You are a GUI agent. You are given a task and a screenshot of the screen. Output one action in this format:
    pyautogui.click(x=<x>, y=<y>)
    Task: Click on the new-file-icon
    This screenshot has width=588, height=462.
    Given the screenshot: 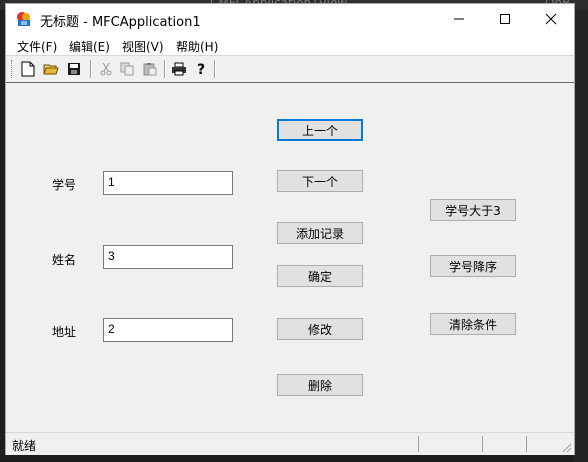 What is the action you would take?
    pyautogui.click(x=28, y=69)
    